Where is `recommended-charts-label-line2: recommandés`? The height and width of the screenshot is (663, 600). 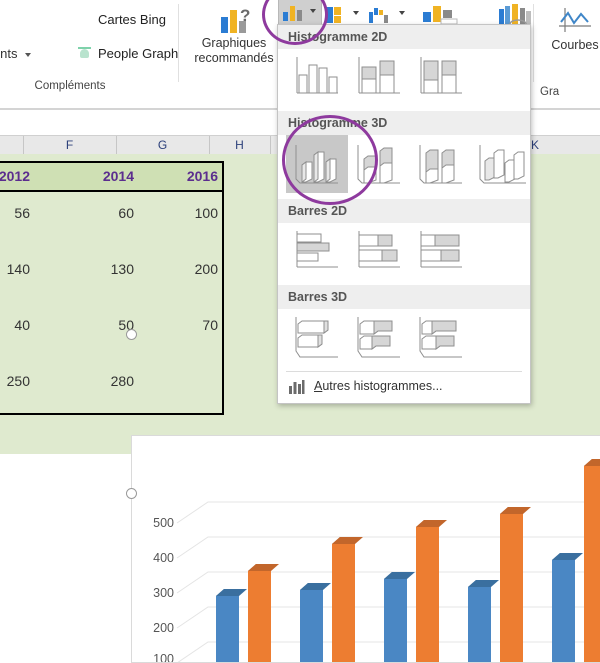
recommended-charts-label-line2: recommandés is located at coordinates (234, 58).